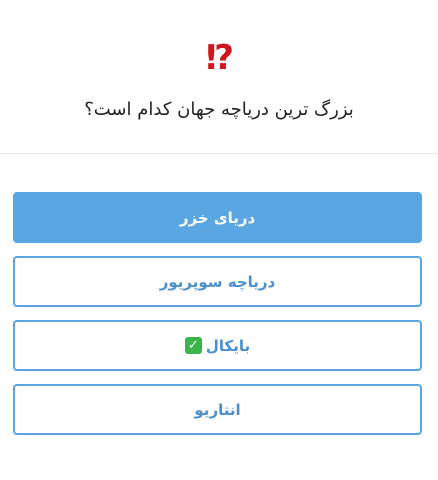 This screenshot has height=480, width=438. I want to click on answer-option-label: دریای خزر, so click(217, 217).